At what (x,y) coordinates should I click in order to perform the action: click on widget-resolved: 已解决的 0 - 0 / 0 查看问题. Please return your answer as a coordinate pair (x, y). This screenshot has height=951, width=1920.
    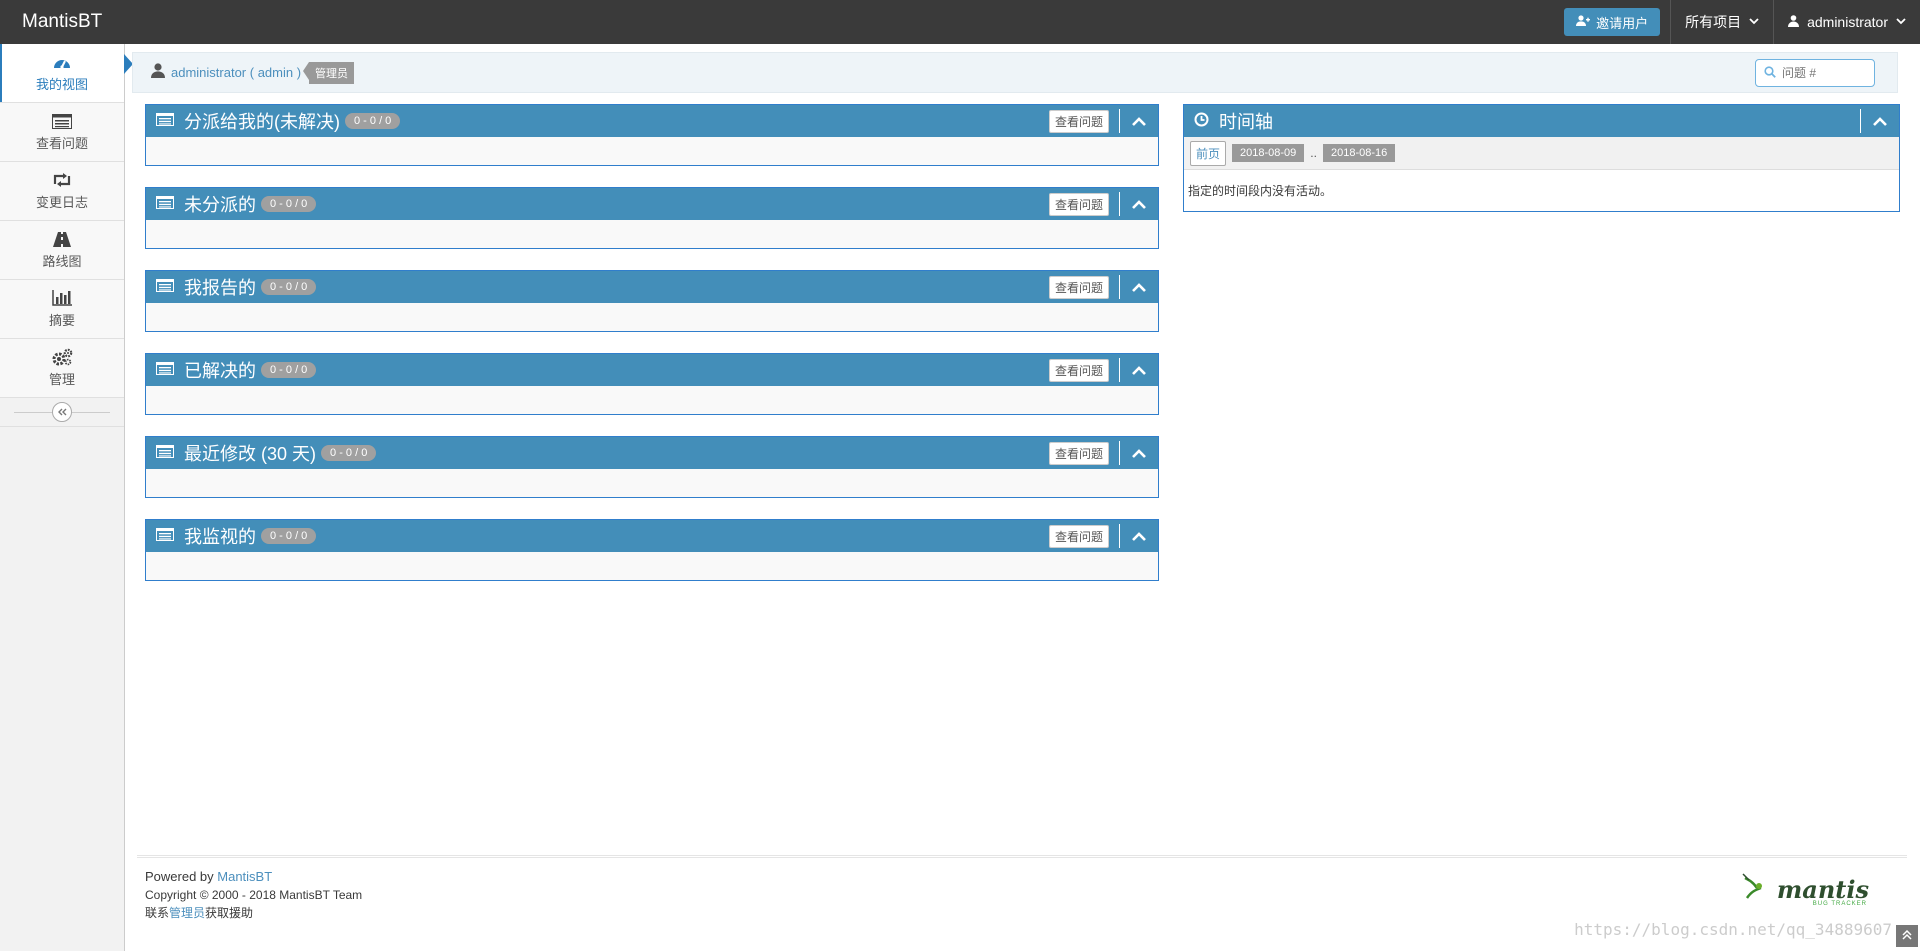
    Looking at the image, I should click on (652, 384).